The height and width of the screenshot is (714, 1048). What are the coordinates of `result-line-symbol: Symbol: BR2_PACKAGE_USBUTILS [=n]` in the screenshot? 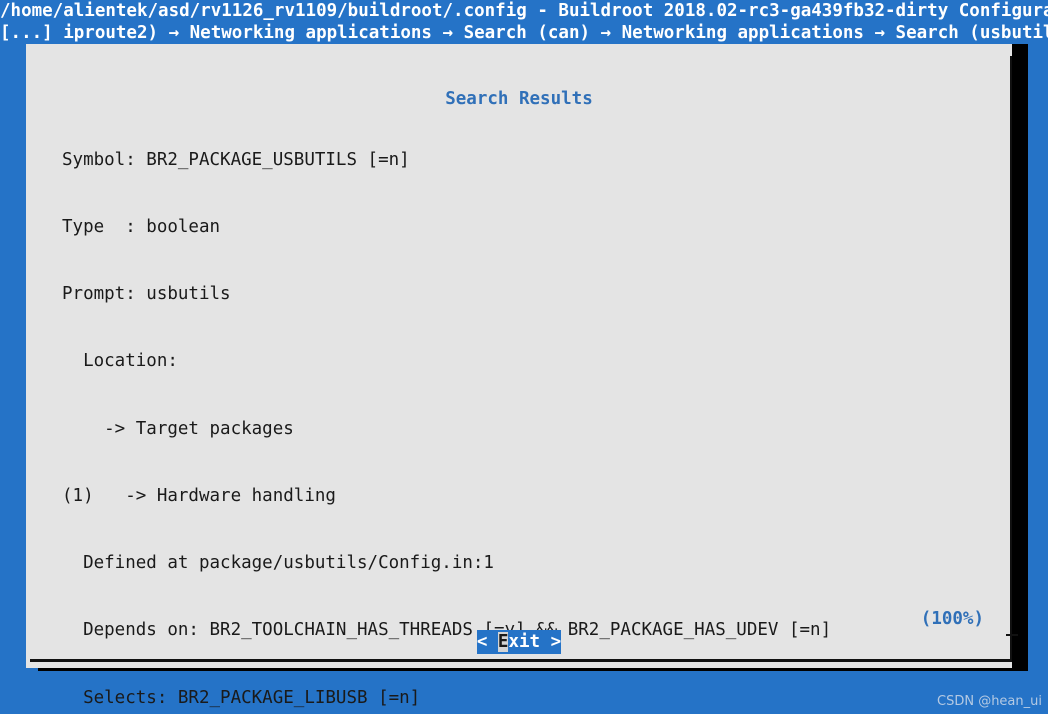 It's located at (236, 159).